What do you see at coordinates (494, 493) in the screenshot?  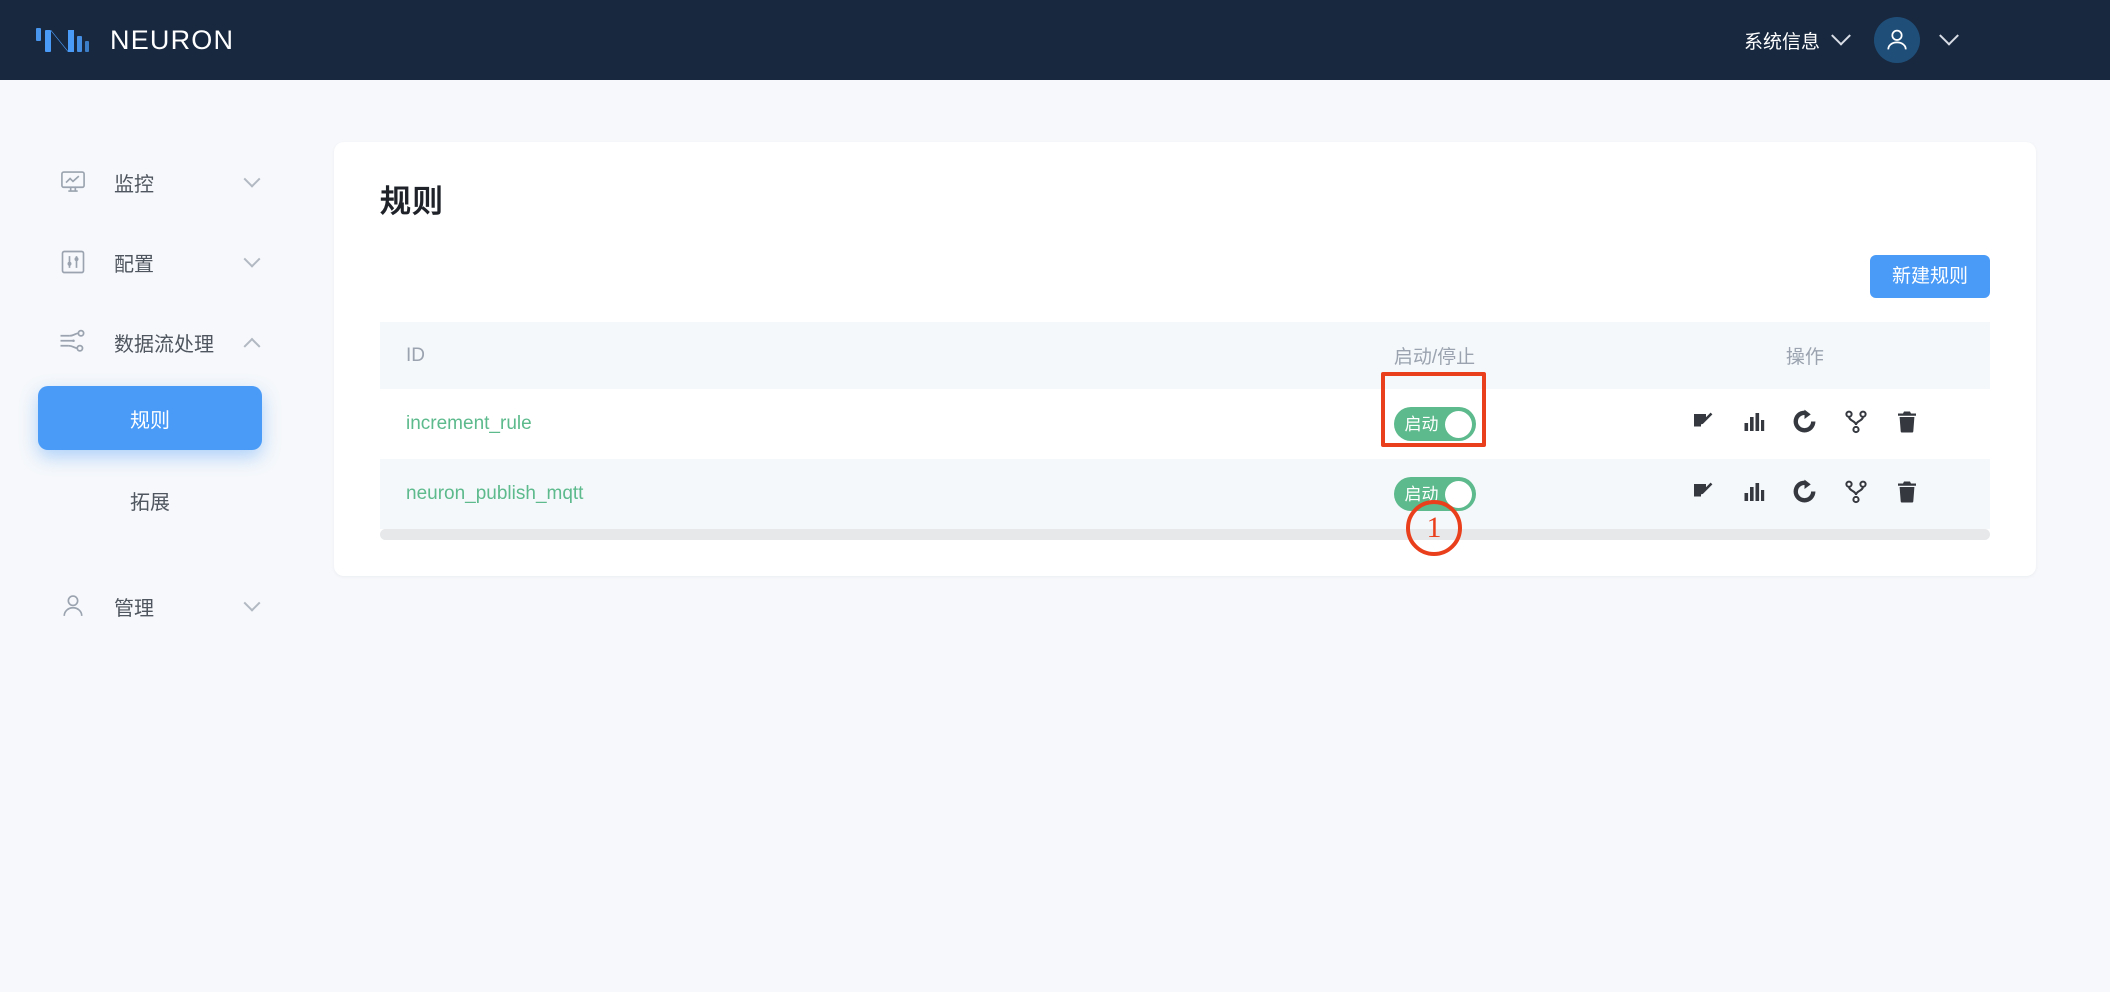 I see `rule-link: neuron_publish_mqtt` at bounding box center [494, 493].